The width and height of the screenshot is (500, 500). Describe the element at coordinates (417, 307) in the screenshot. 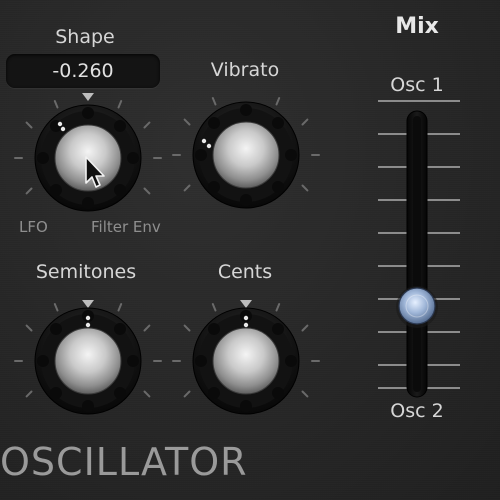

I see `mix-slider-thumb` at that location.